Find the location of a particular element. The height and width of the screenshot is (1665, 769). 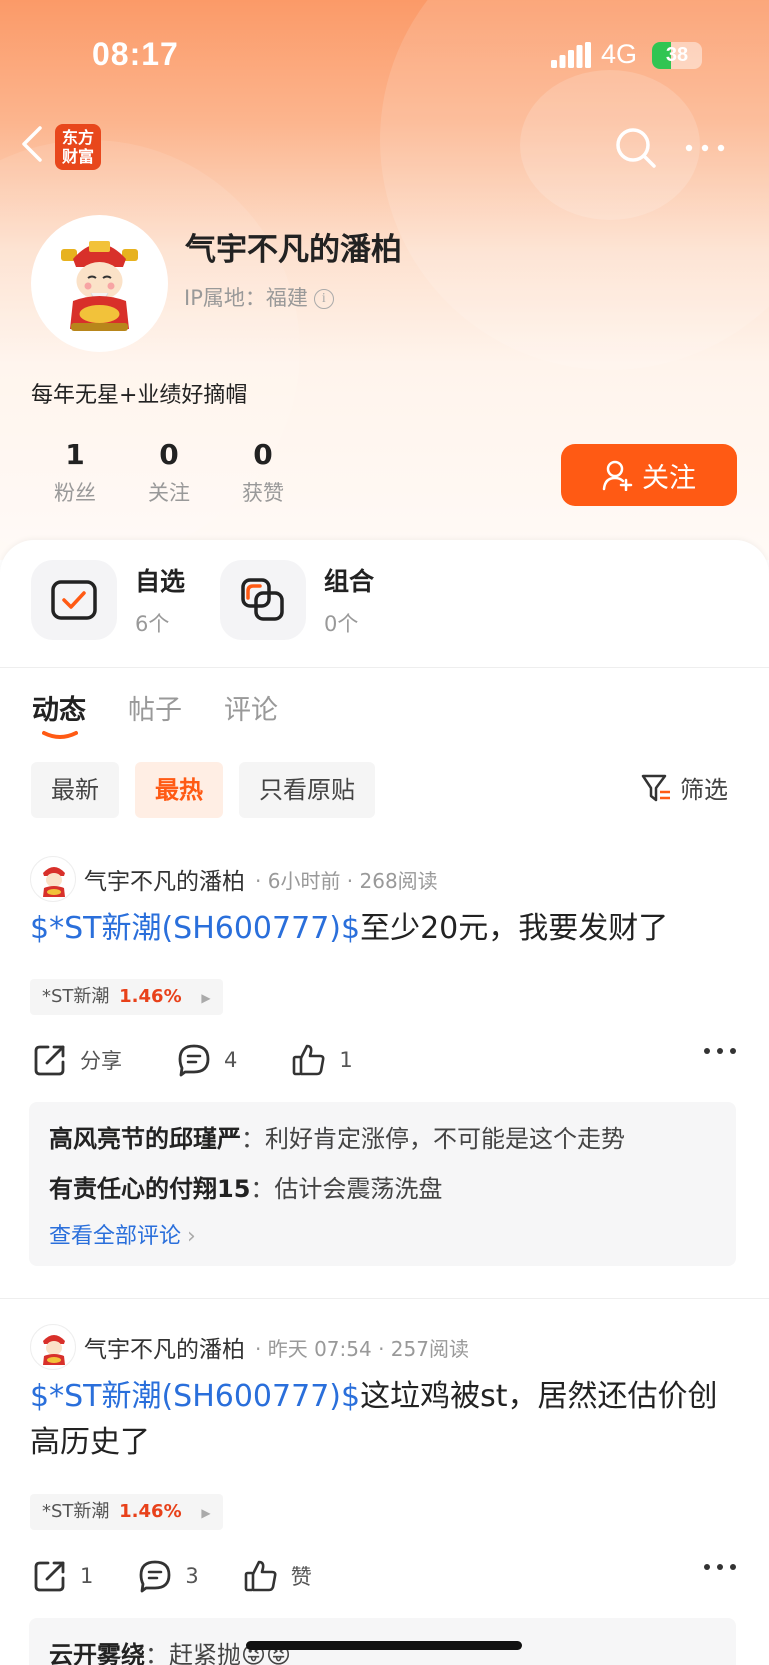

comment-item: 有责任心的付翔15：估计会震荡洗盘 is located at coordinates (382, 1189).